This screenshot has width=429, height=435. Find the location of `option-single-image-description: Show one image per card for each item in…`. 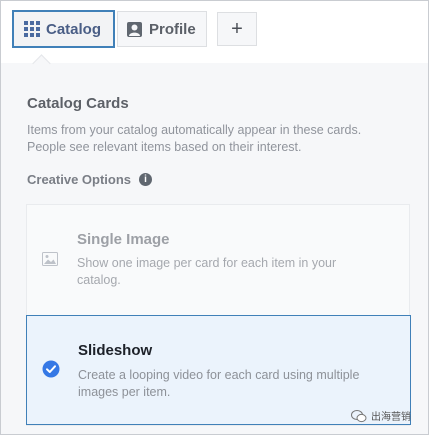

option-single-image-description: Show one image per card for each item in… is located at coordinates (207, 271).